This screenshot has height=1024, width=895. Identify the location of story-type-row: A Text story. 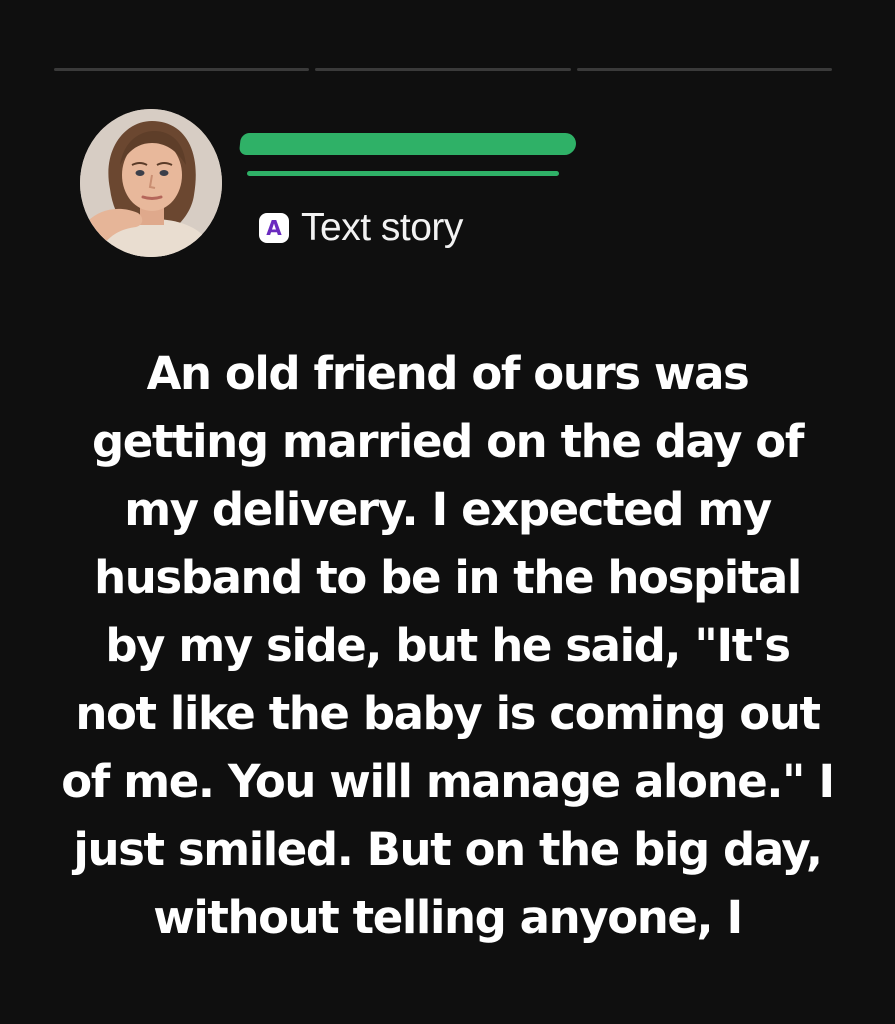
(361, 228).